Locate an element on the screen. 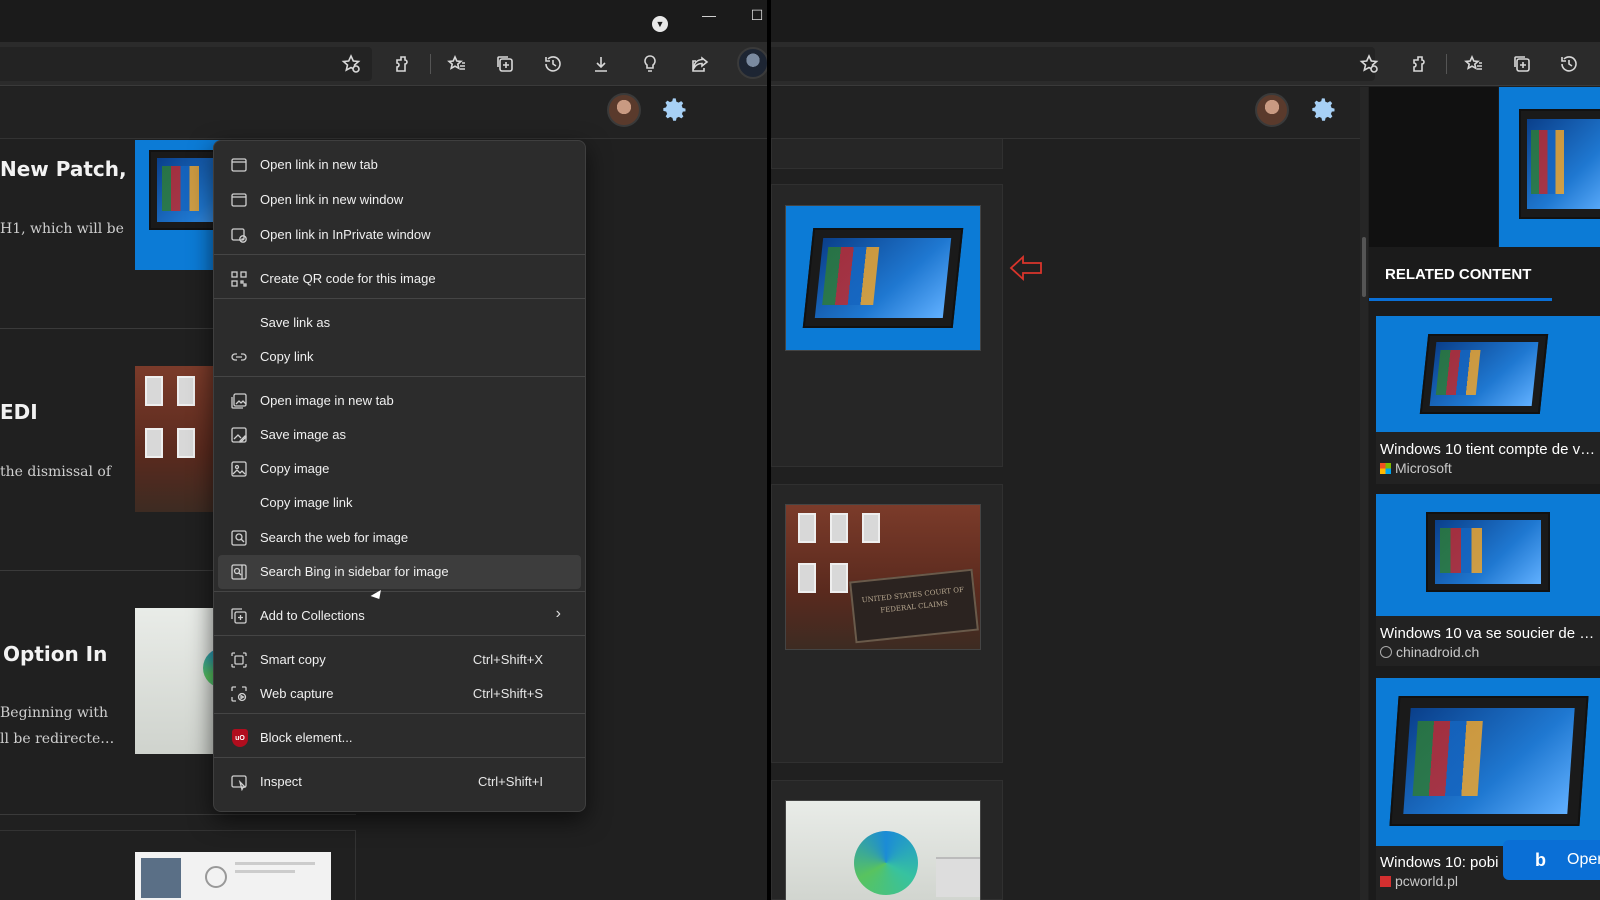 The image size is (1600, 900). menu-item-smart-copy: Smart copy Ctrl+Shift+X is located at coordinates (399, 660).